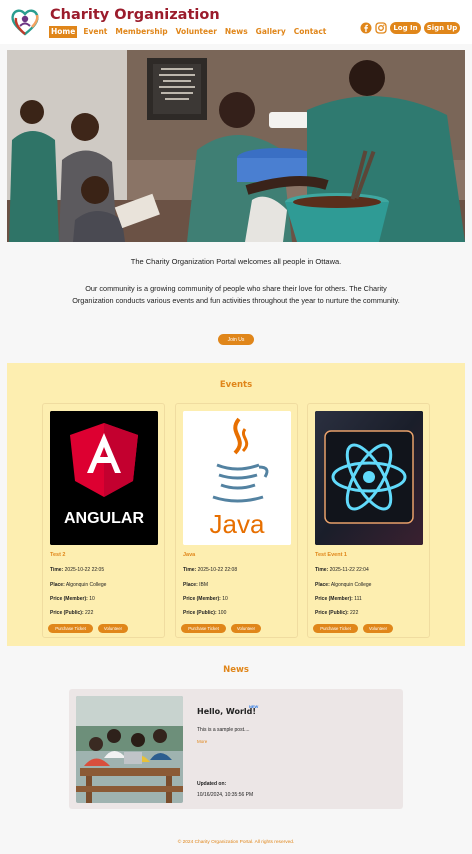 This screenshot has width=472, height=854. Describe the element at coordinates (25, 22) in the screenshot. I see `logo-heart-icon` at that location.